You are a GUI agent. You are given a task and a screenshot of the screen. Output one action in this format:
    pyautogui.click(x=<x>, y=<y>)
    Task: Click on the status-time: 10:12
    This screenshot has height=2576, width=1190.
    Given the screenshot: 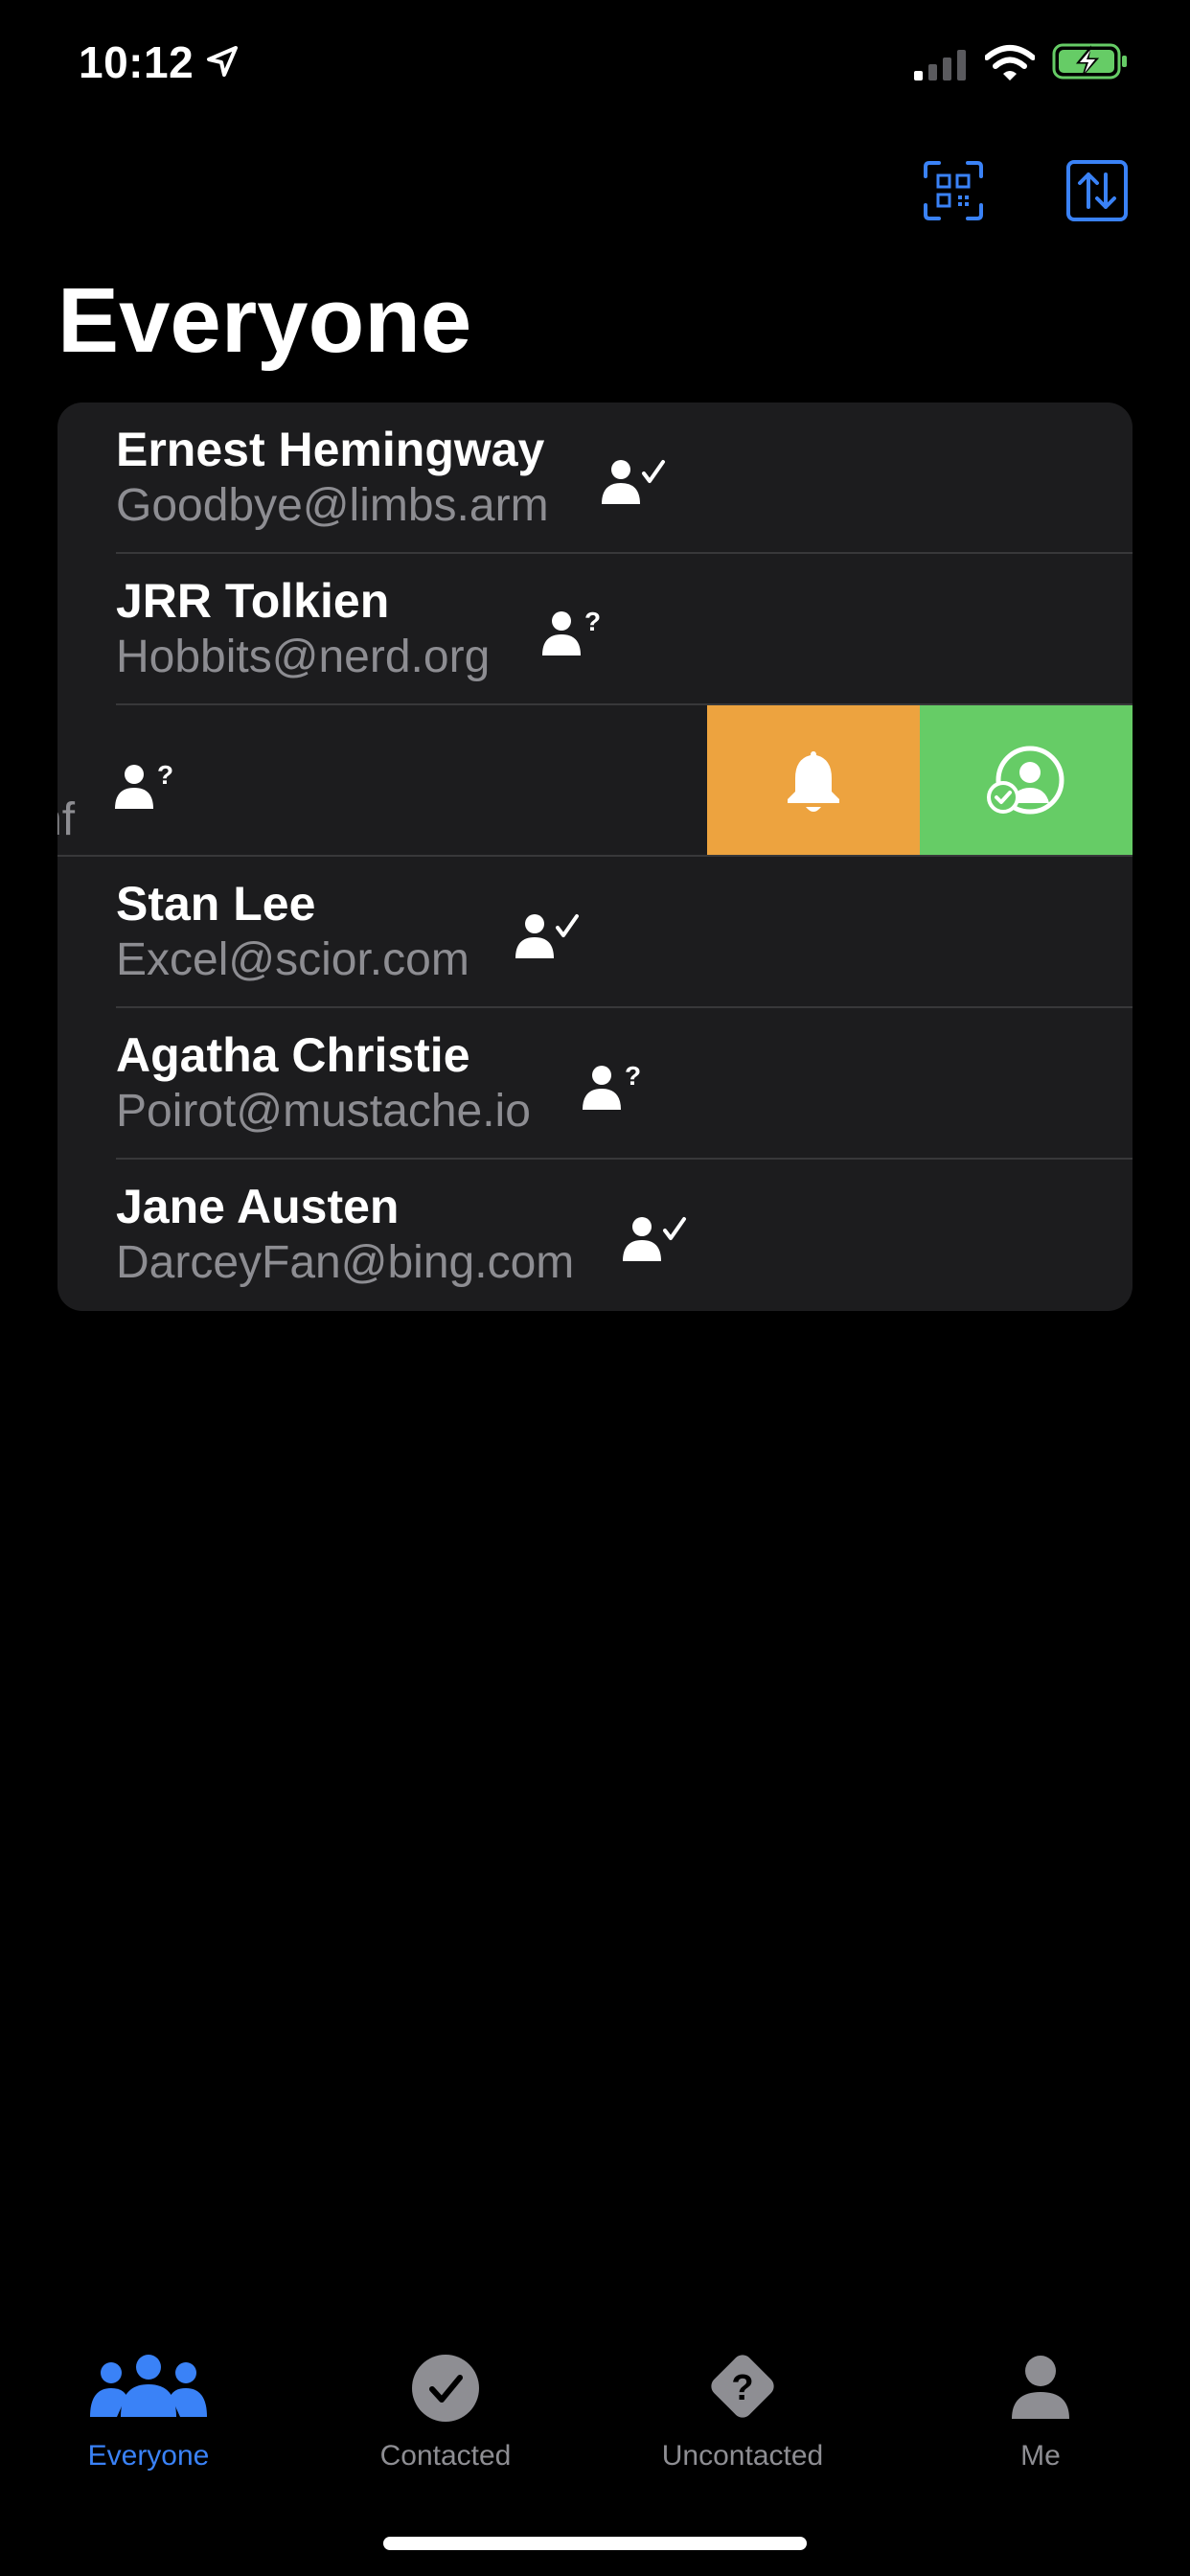 What is the action you would take?
    pyautogui.click(x=137, y=62)
    